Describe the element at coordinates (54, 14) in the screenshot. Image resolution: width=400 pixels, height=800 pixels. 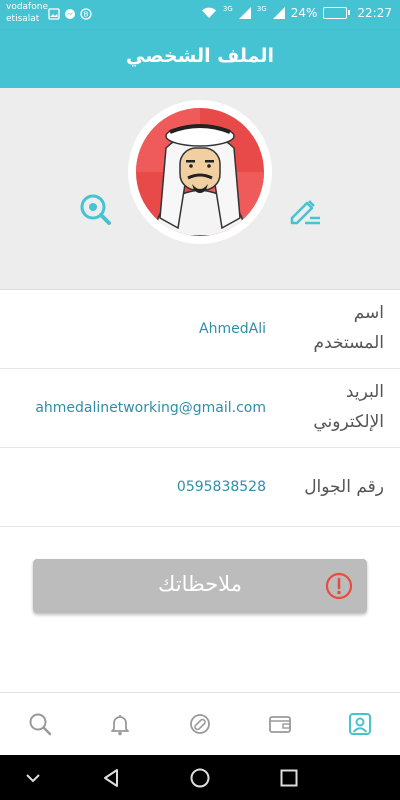
I see `gallery-icon` at that location.